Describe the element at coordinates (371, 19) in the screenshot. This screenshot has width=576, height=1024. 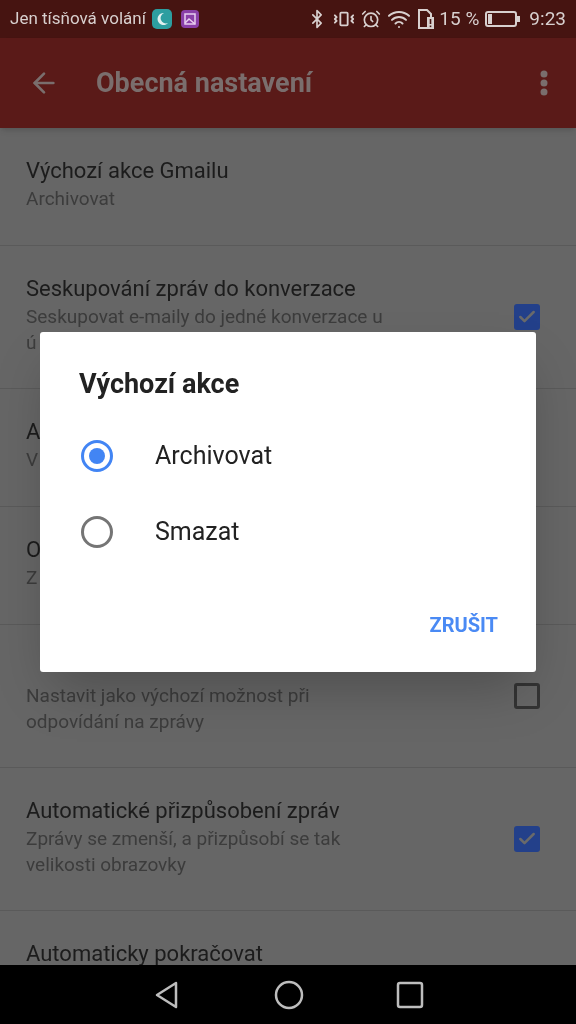
I see `alarm-icon` at that location.